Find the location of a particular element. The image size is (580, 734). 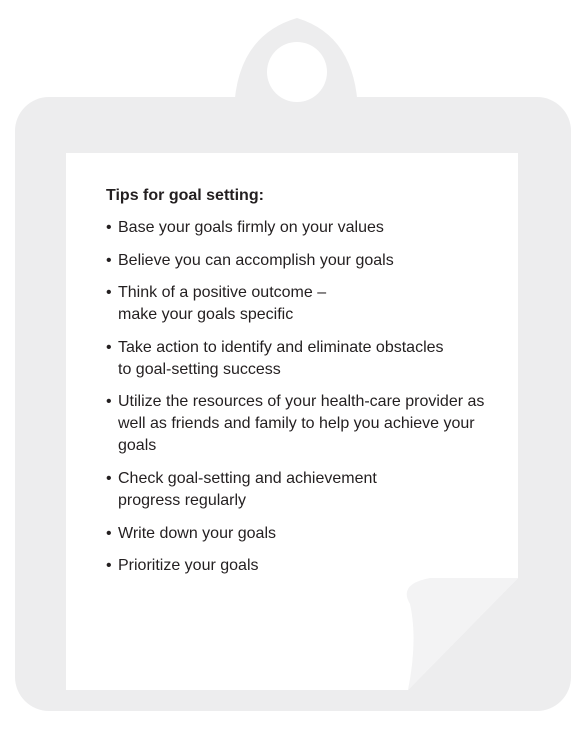

tip-text: Prioritize your goals is located at coordinates (188, 566).